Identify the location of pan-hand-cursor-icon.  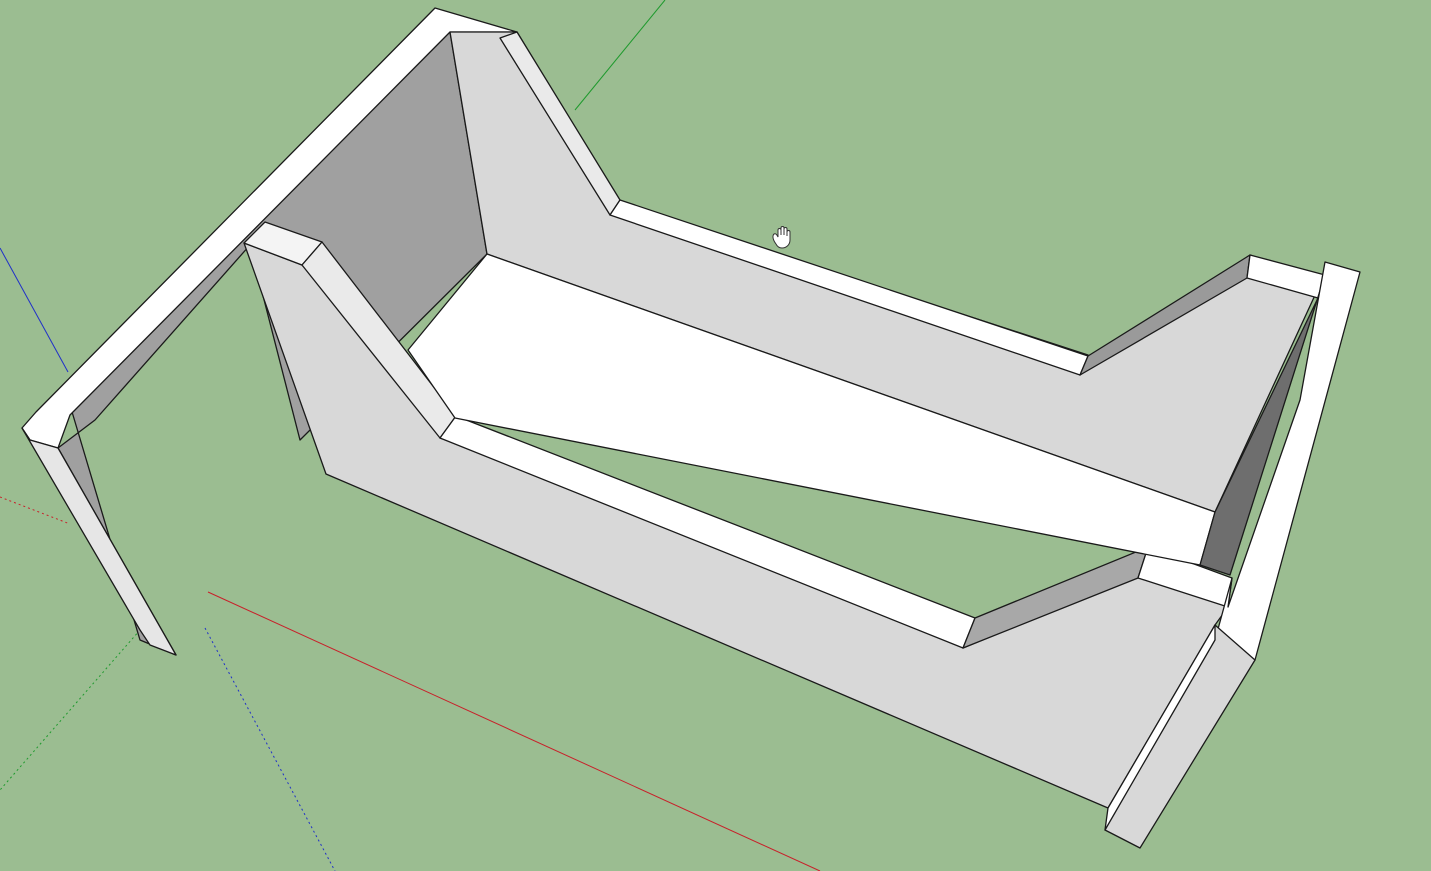
(781, 237).